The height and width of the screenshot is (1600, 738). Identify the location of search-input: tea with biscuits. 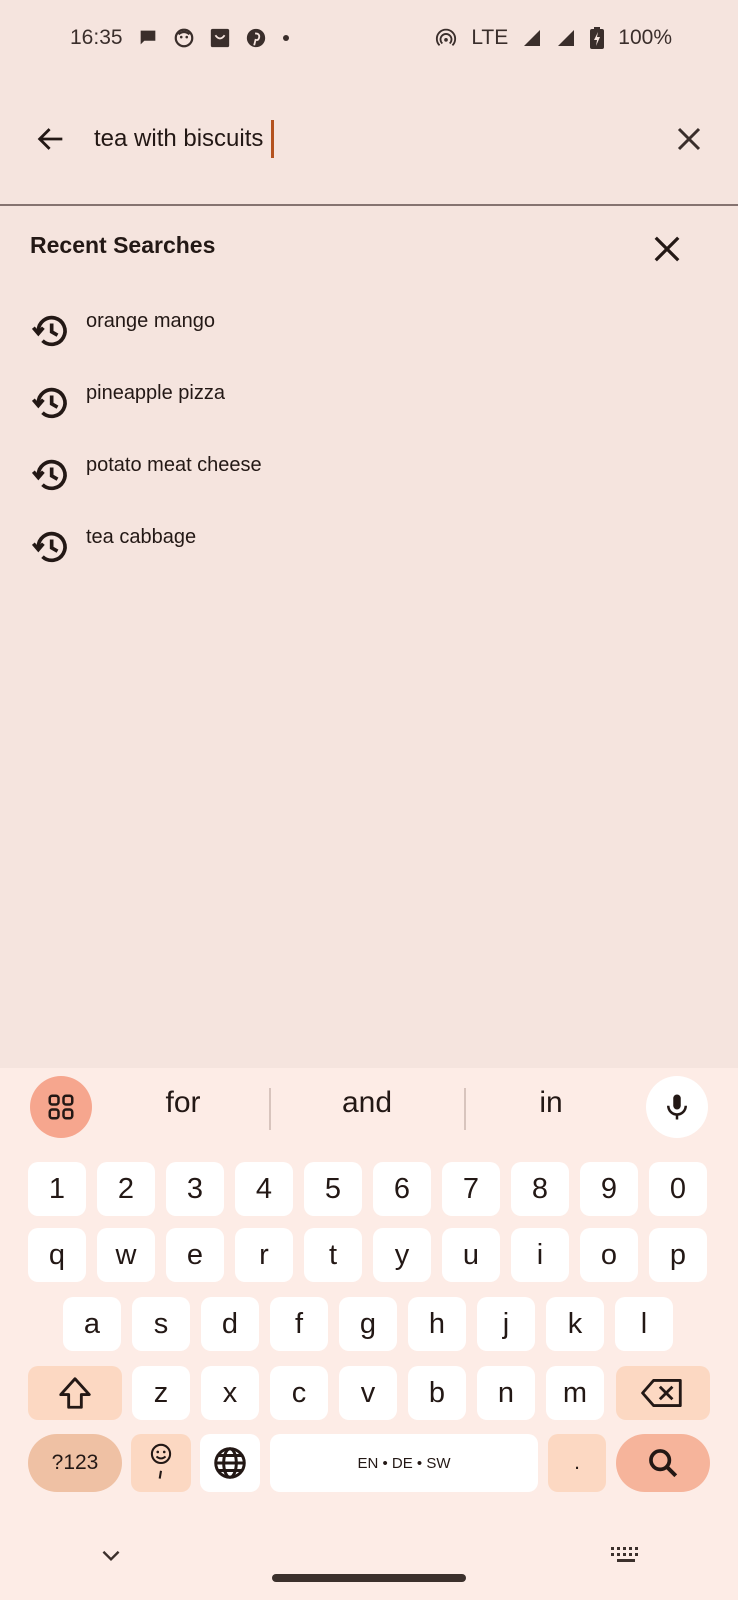
(374, 139).